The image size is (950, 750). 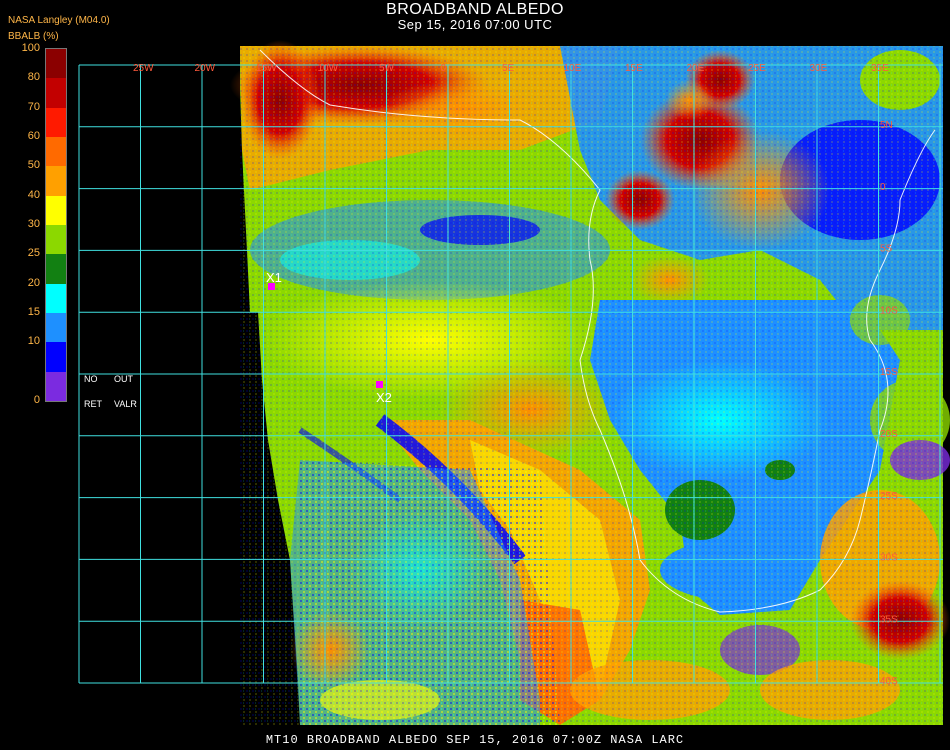 I want to click on longitude-label: 0, so click(x=444, y=68).